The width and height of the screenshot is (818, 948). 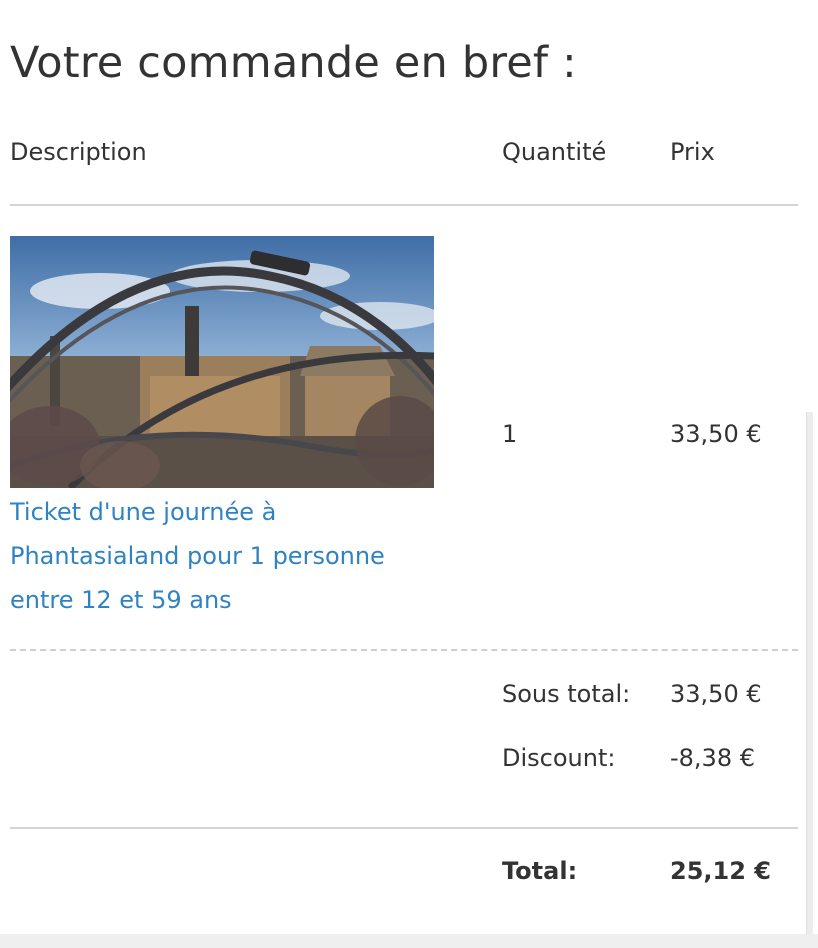 I want to click on column-header-price: Prix, so click(x=692, y=152).